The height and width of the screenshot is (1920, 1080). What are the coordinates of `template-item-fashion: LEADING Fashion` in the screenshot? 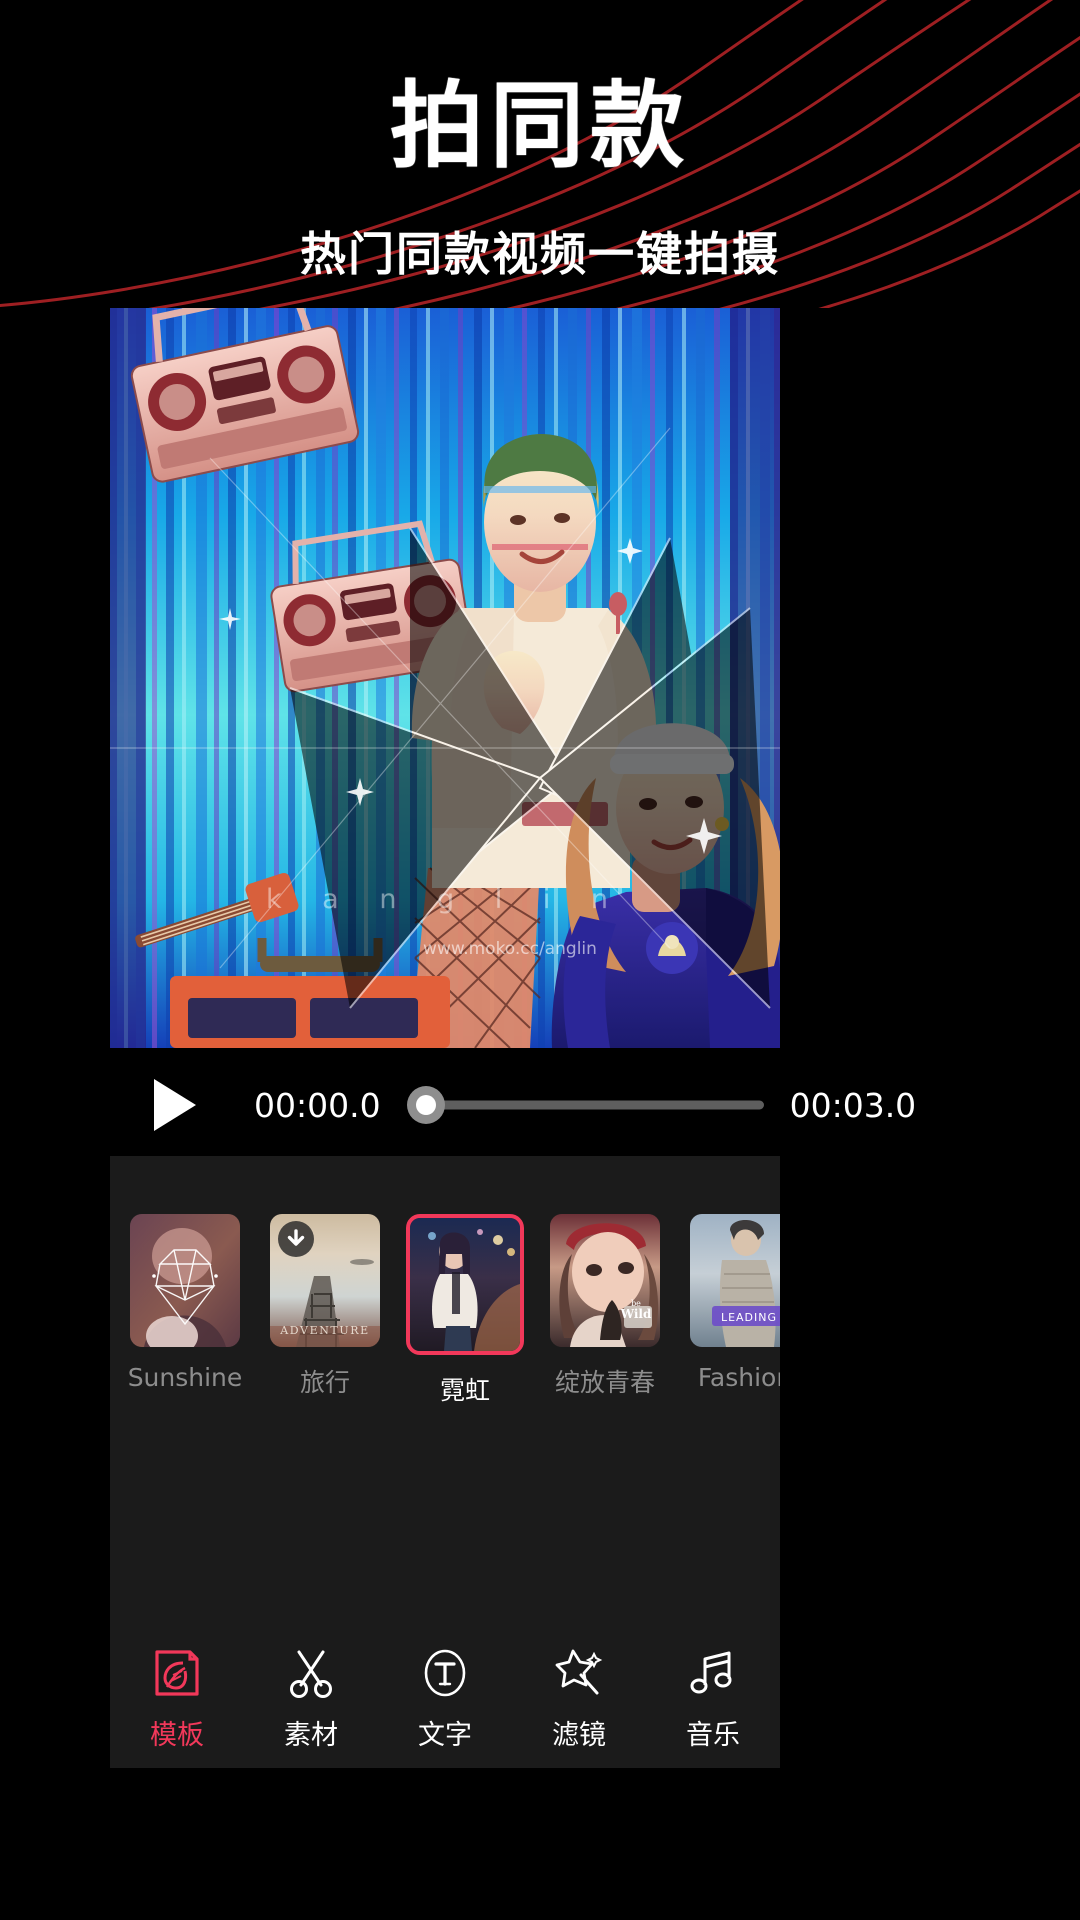 It's located at (733, 1329).